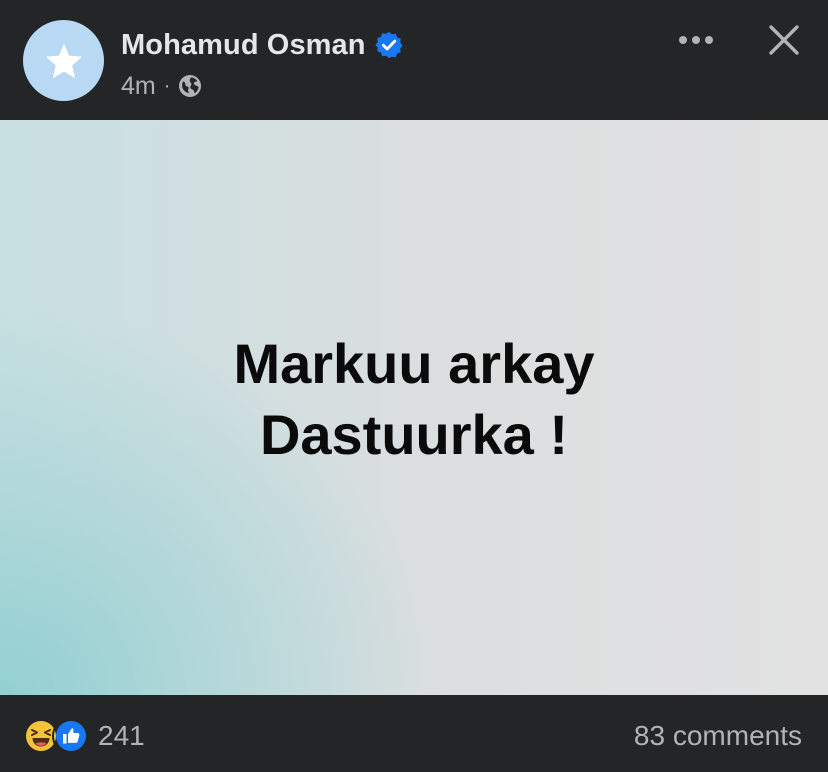  What do you see at coordinates (71, 736) in the screenshot?
I see `like-reaction-icon` at bounding box center [71, 736].